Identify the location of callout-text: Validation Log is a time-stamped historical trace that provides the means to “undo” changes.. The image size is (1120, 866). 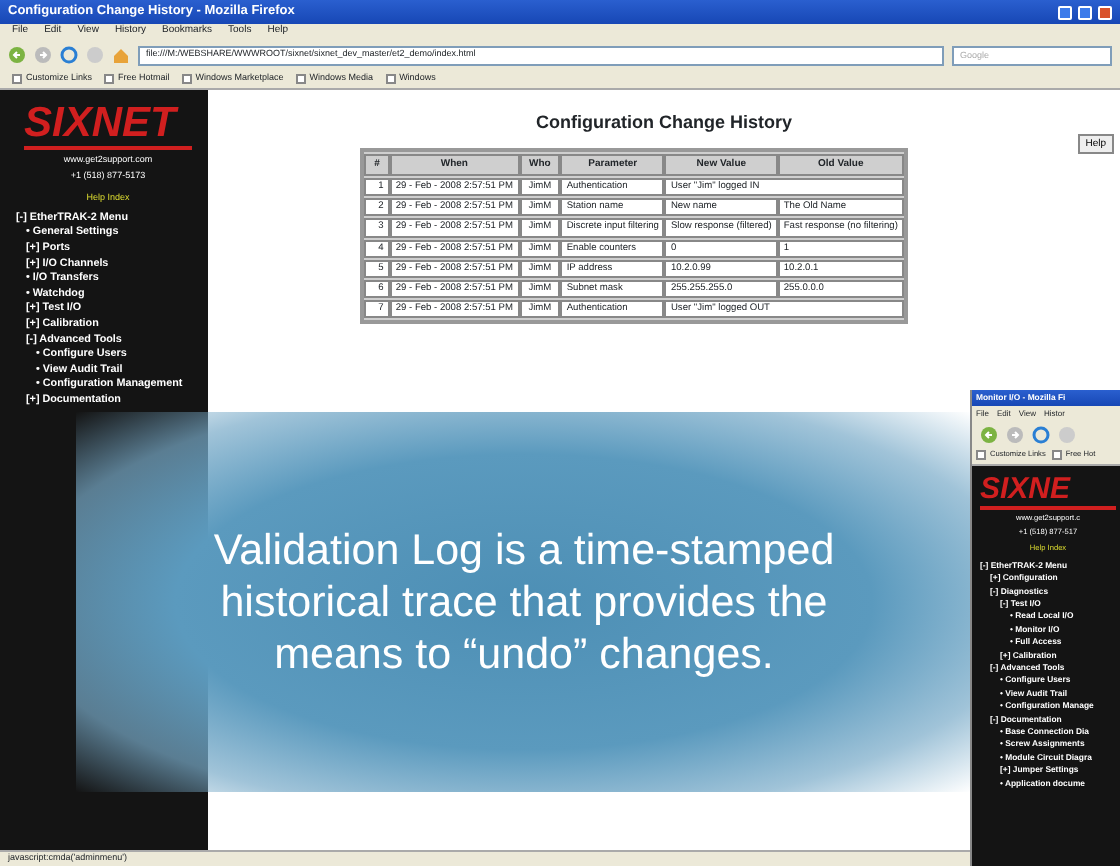
(524, 602).